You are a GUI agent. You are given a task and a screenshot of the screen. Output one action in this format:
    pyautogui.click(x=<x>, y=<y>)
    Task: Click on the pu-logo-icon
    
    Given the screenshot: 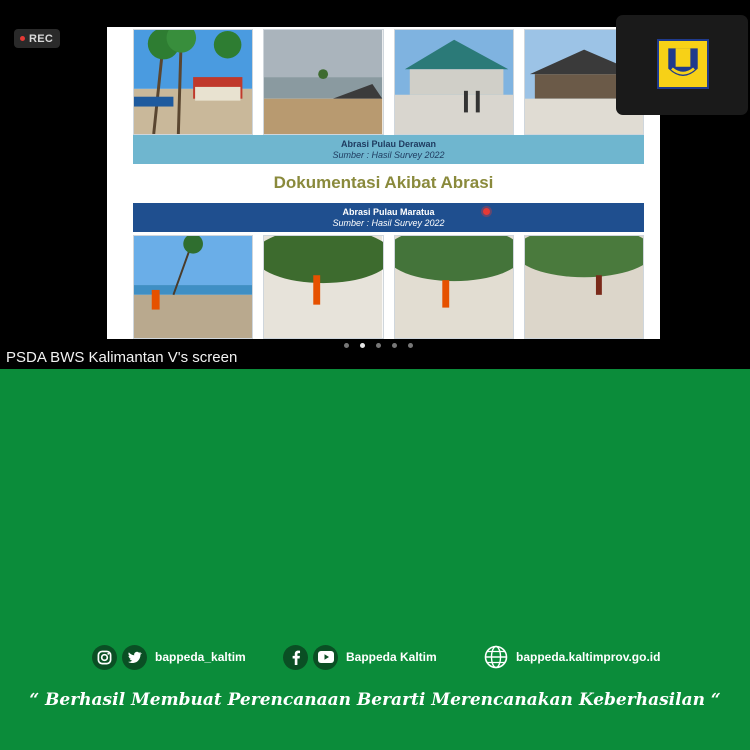 What is the action you would take?
    pyautogui.click(x=683, y=64)
    